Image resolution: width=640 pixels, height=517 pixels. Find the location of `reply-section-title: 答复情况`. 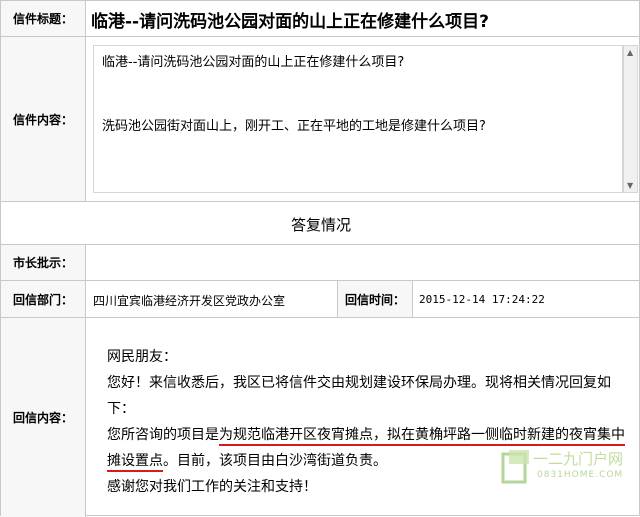

reply-section-title: 答复情况 is located at coordinates (320, 225).